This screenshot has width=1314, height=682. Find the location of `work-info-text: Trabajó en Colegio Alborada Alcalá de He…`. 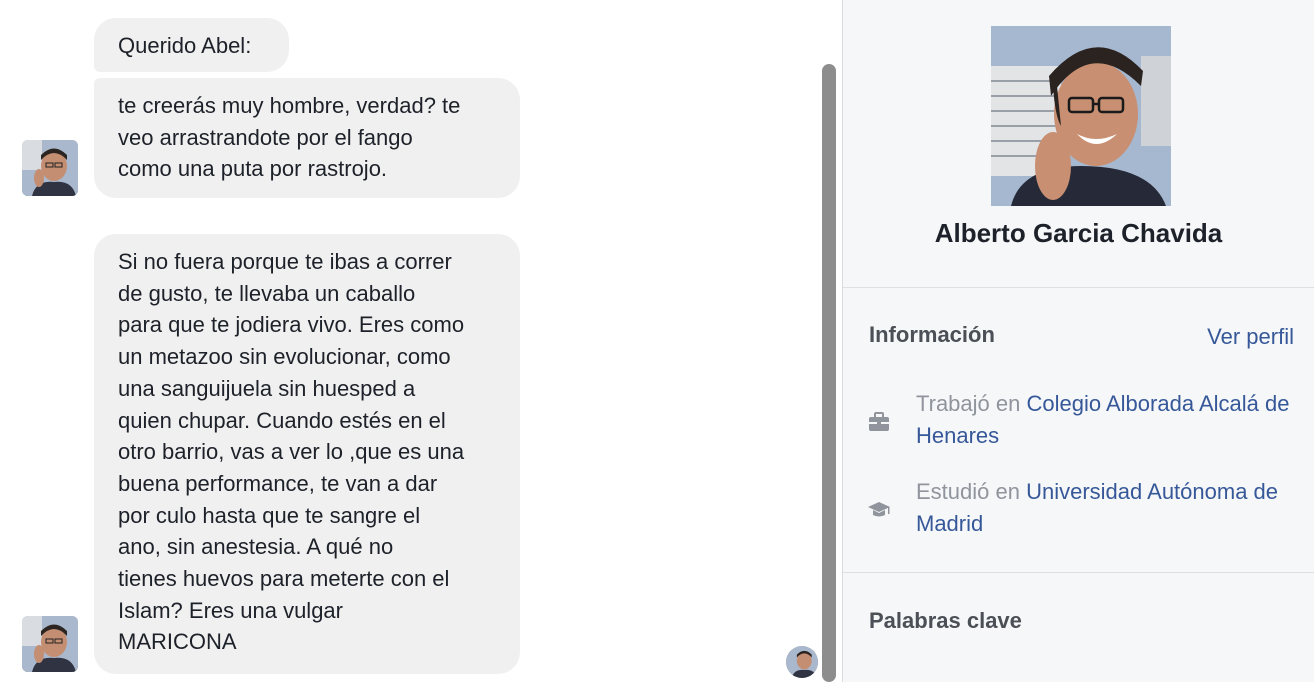

work-info-text: Trabajó en Colegio Alborada Alcalá de He… is located at coordinates (1111, 420).